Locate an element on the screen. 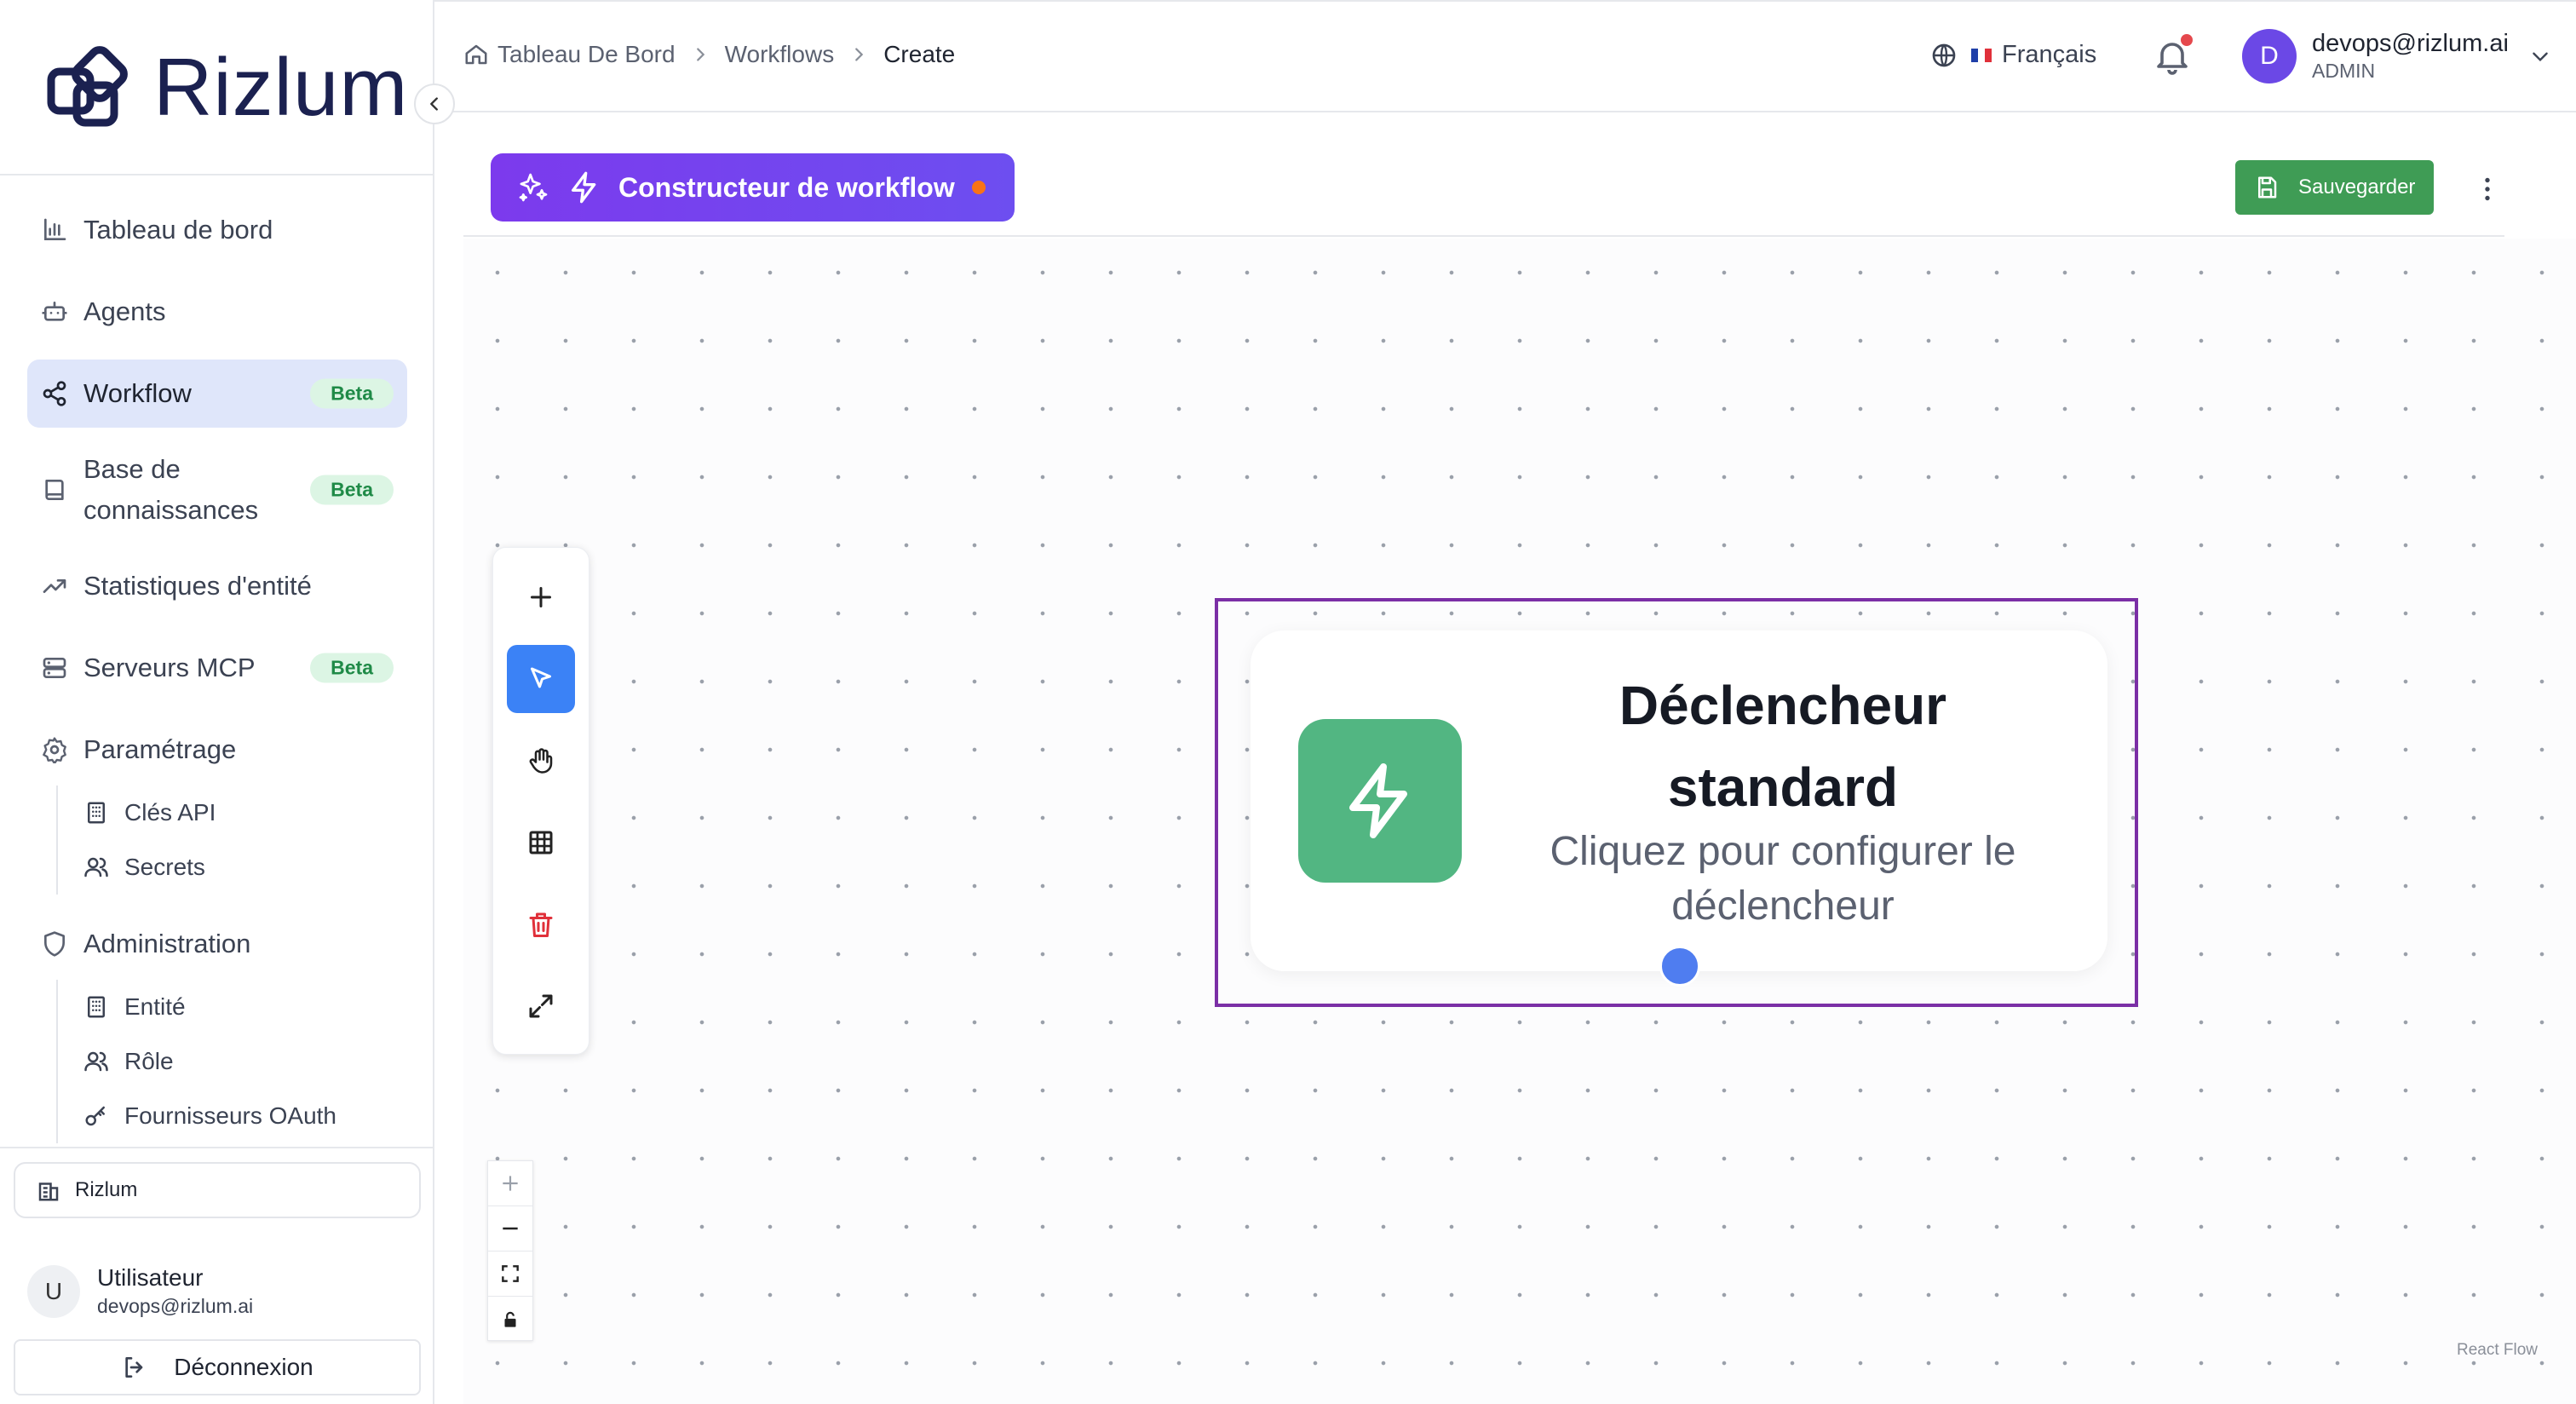 This screenshot has width=2576, height=1404. zoom-in-icon is located at coordinates (511, 1183).